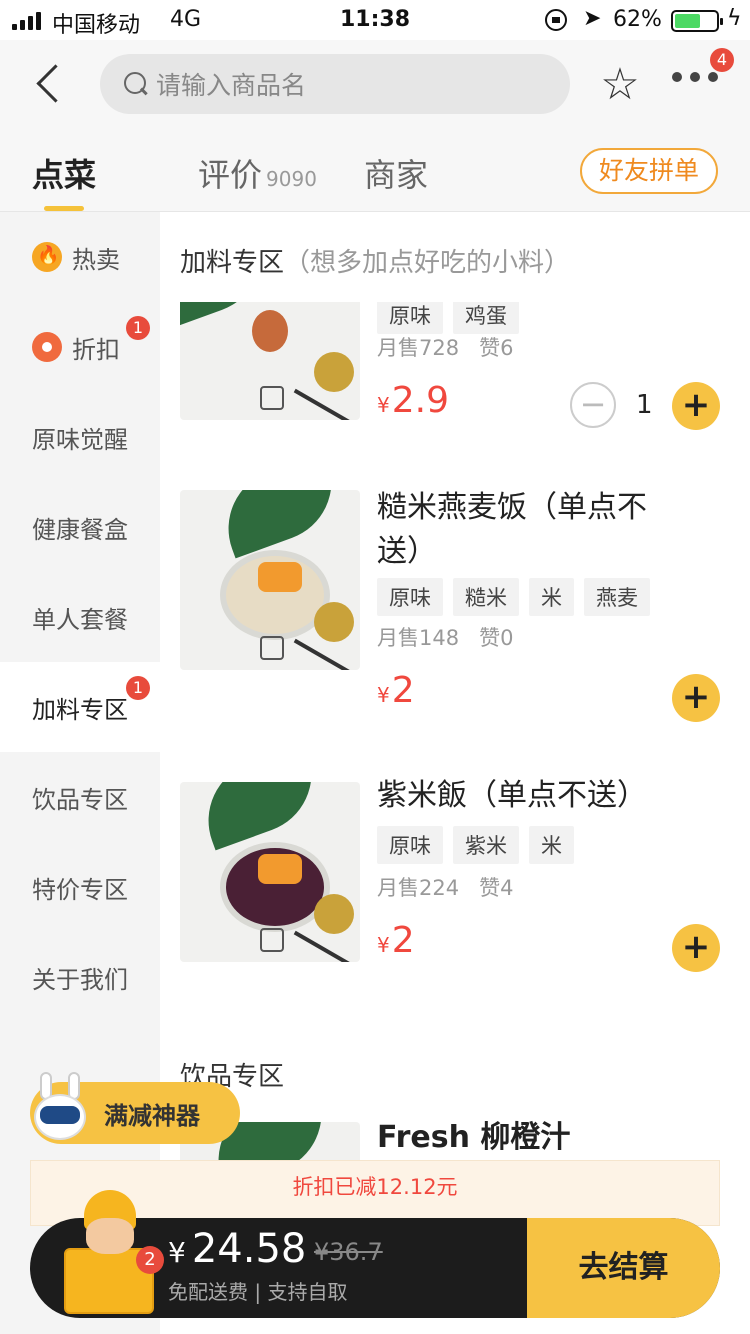  I want to click on sidebar-item-hot: 热卖, so click(80, 257).